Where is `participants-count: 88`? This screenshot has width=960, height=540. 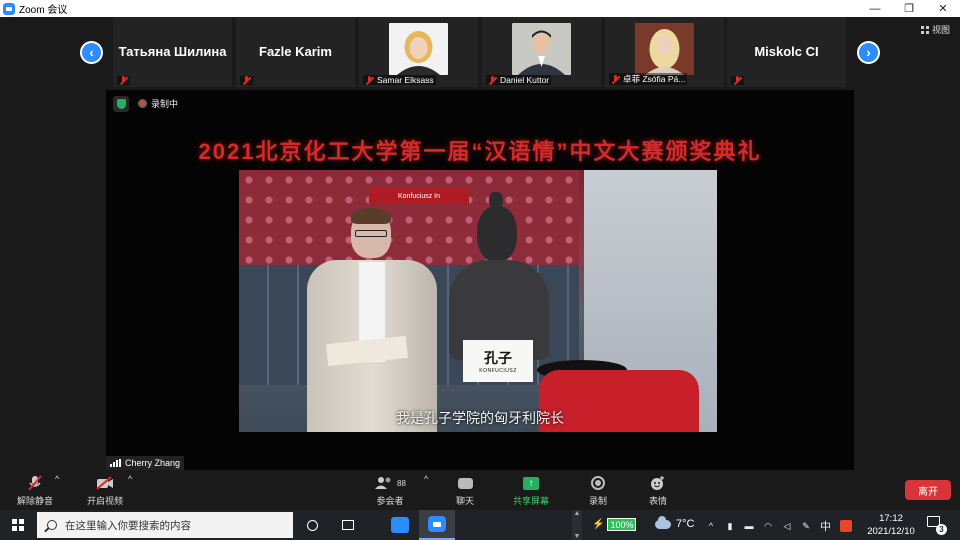
participants-count: 88 is located at coordinates (401, 483).